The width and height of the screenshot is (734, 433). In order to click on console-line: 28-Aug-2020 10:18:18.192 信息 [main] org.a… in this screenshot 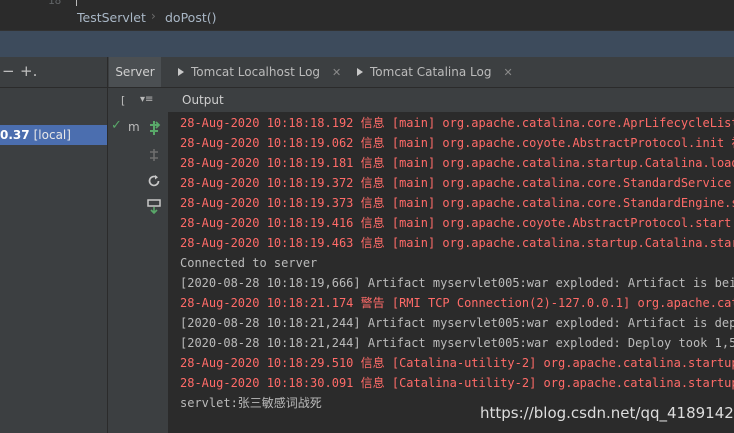, I will do `click(457, 123)`.